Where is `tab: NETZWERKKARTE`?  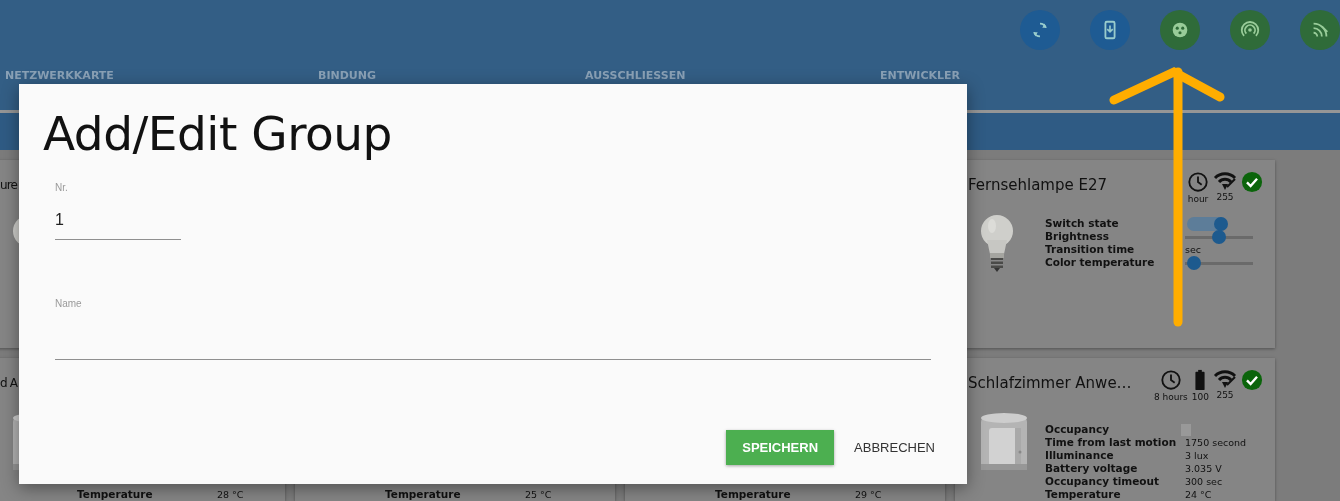 tab: NETZWERKKARTE is located at coordinates (59, 75).